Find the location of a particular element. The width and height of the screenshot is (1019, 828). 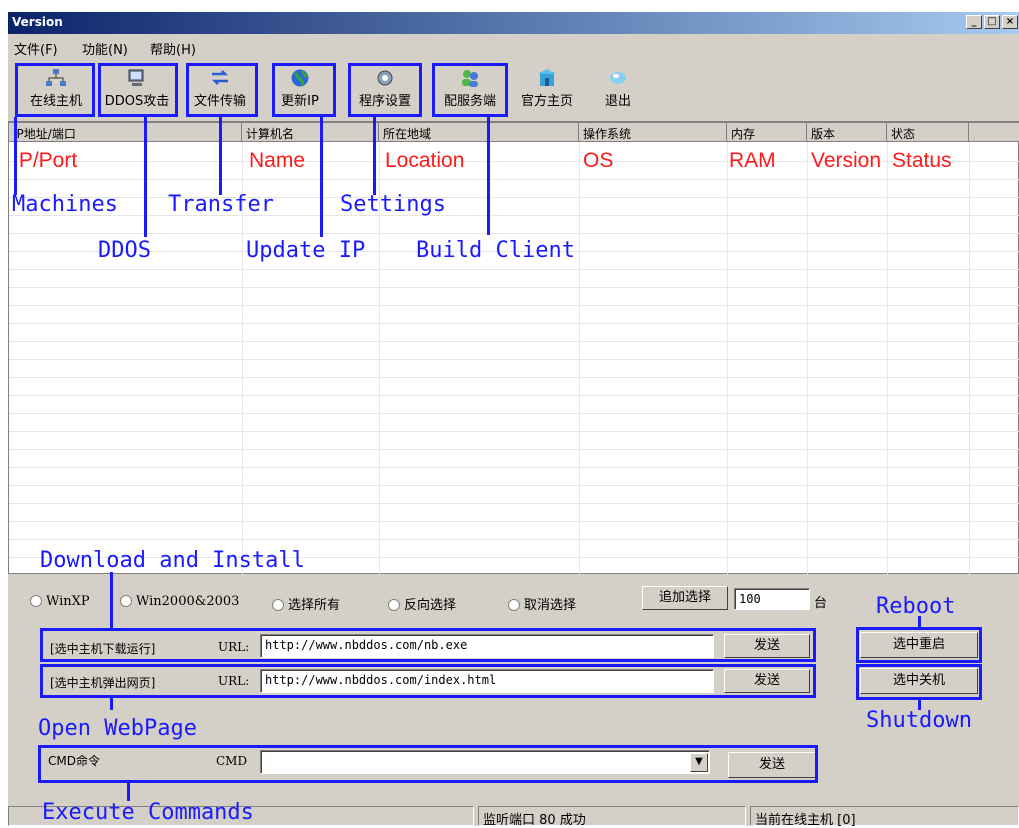

overlay-label-os: OS is located at coordinates (598, 160).